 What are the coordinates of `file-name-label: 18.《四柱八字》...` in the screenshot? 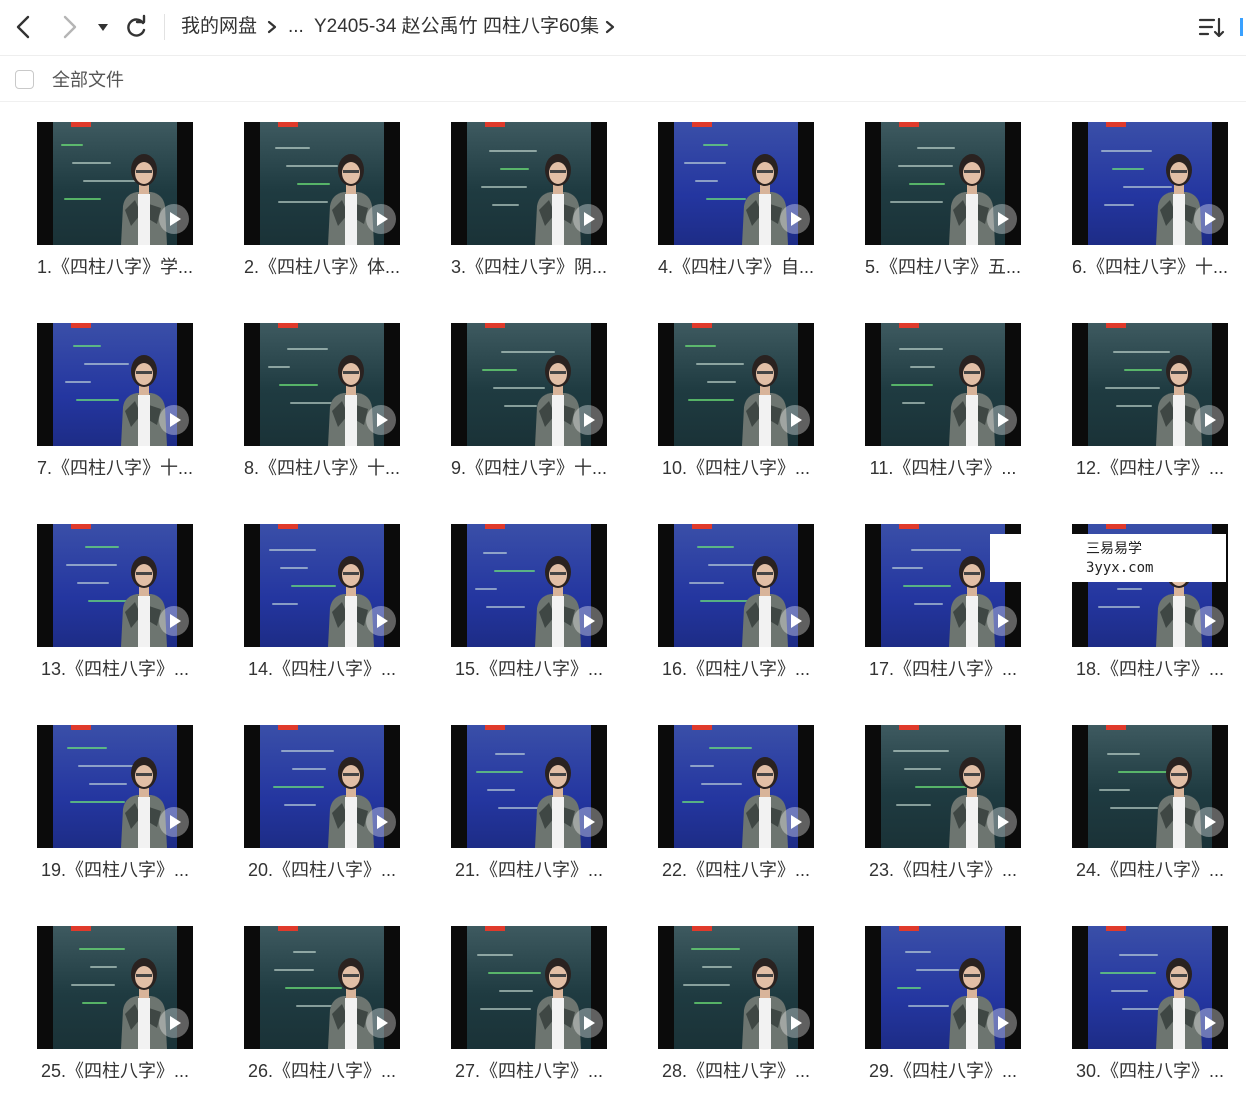 It's located at (1150, 669).